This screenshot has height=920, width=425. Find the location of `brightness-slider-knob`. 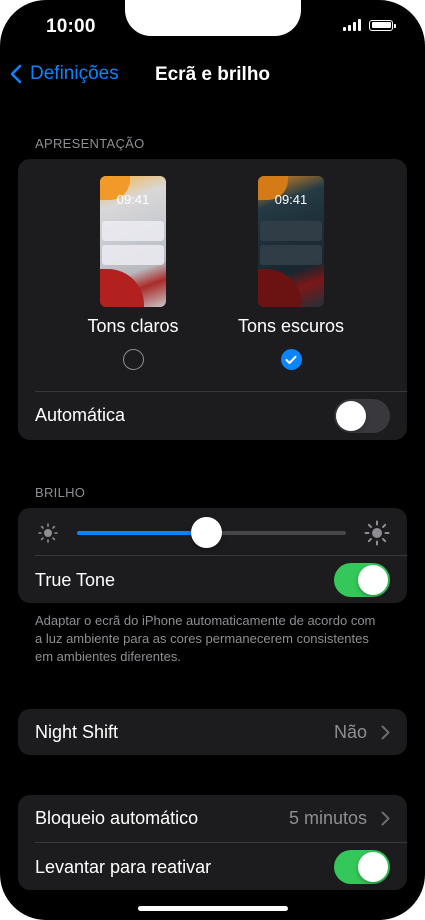

brightness-slider-knob is located at coordinates (207, 532).